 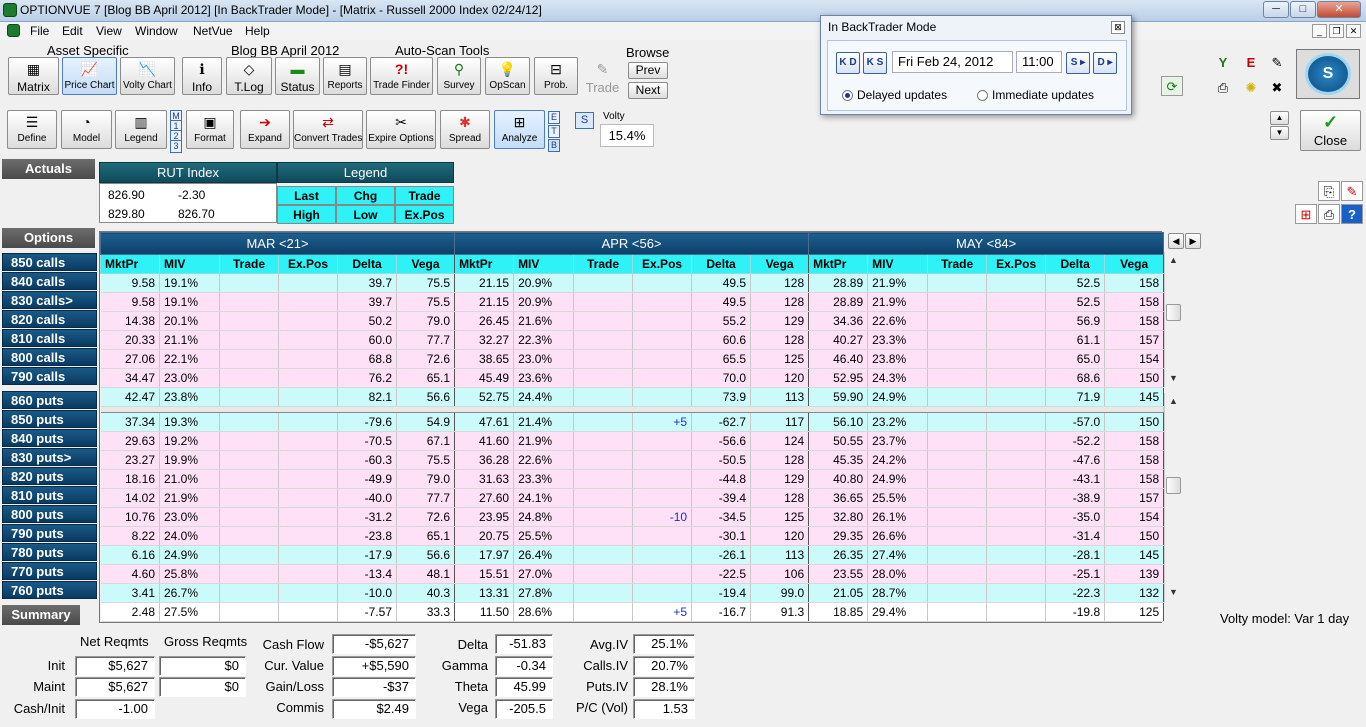 I want to click on puts-scrollbar: ▲ ▼, so click(x=1172, y=497).